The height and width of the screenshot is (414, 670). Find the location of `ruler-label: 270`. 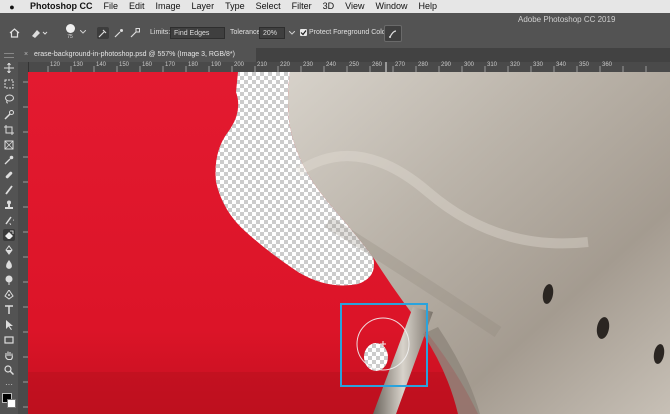

ruler-label: 270 is located at coordinates (400, 65).